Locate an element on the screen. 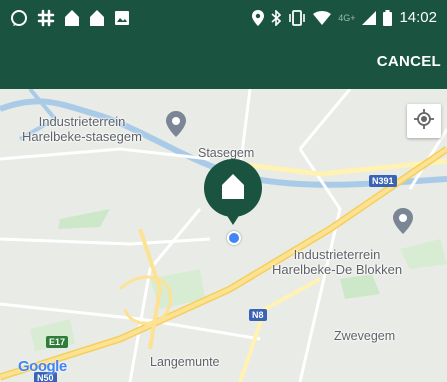 The width and height of the screenshot is (447, 382). vibrate-icon is located at coordinates (297, 17).